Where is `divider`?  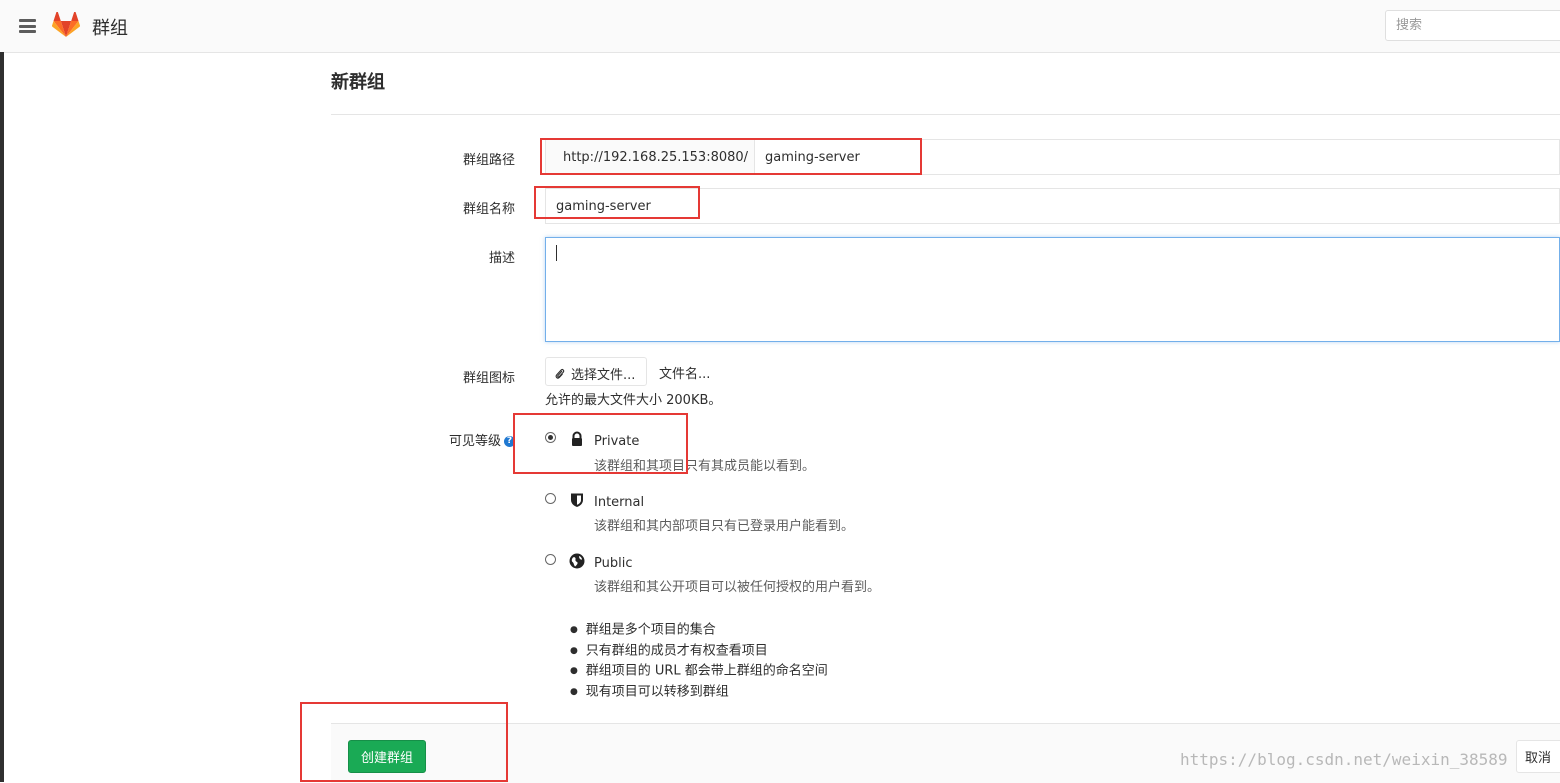
divider is located at coordinates (945, 114).